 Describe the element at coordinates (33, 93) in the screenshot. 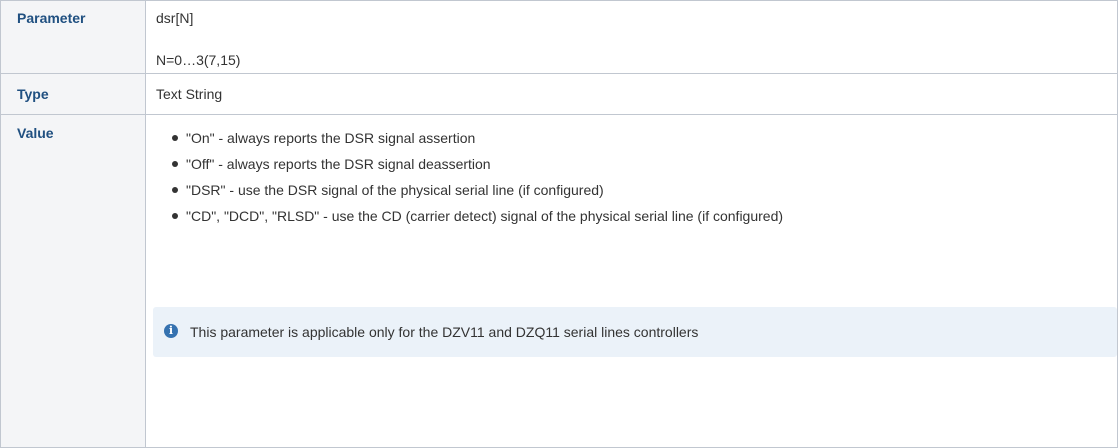

I see `type-label: Type` at that location.